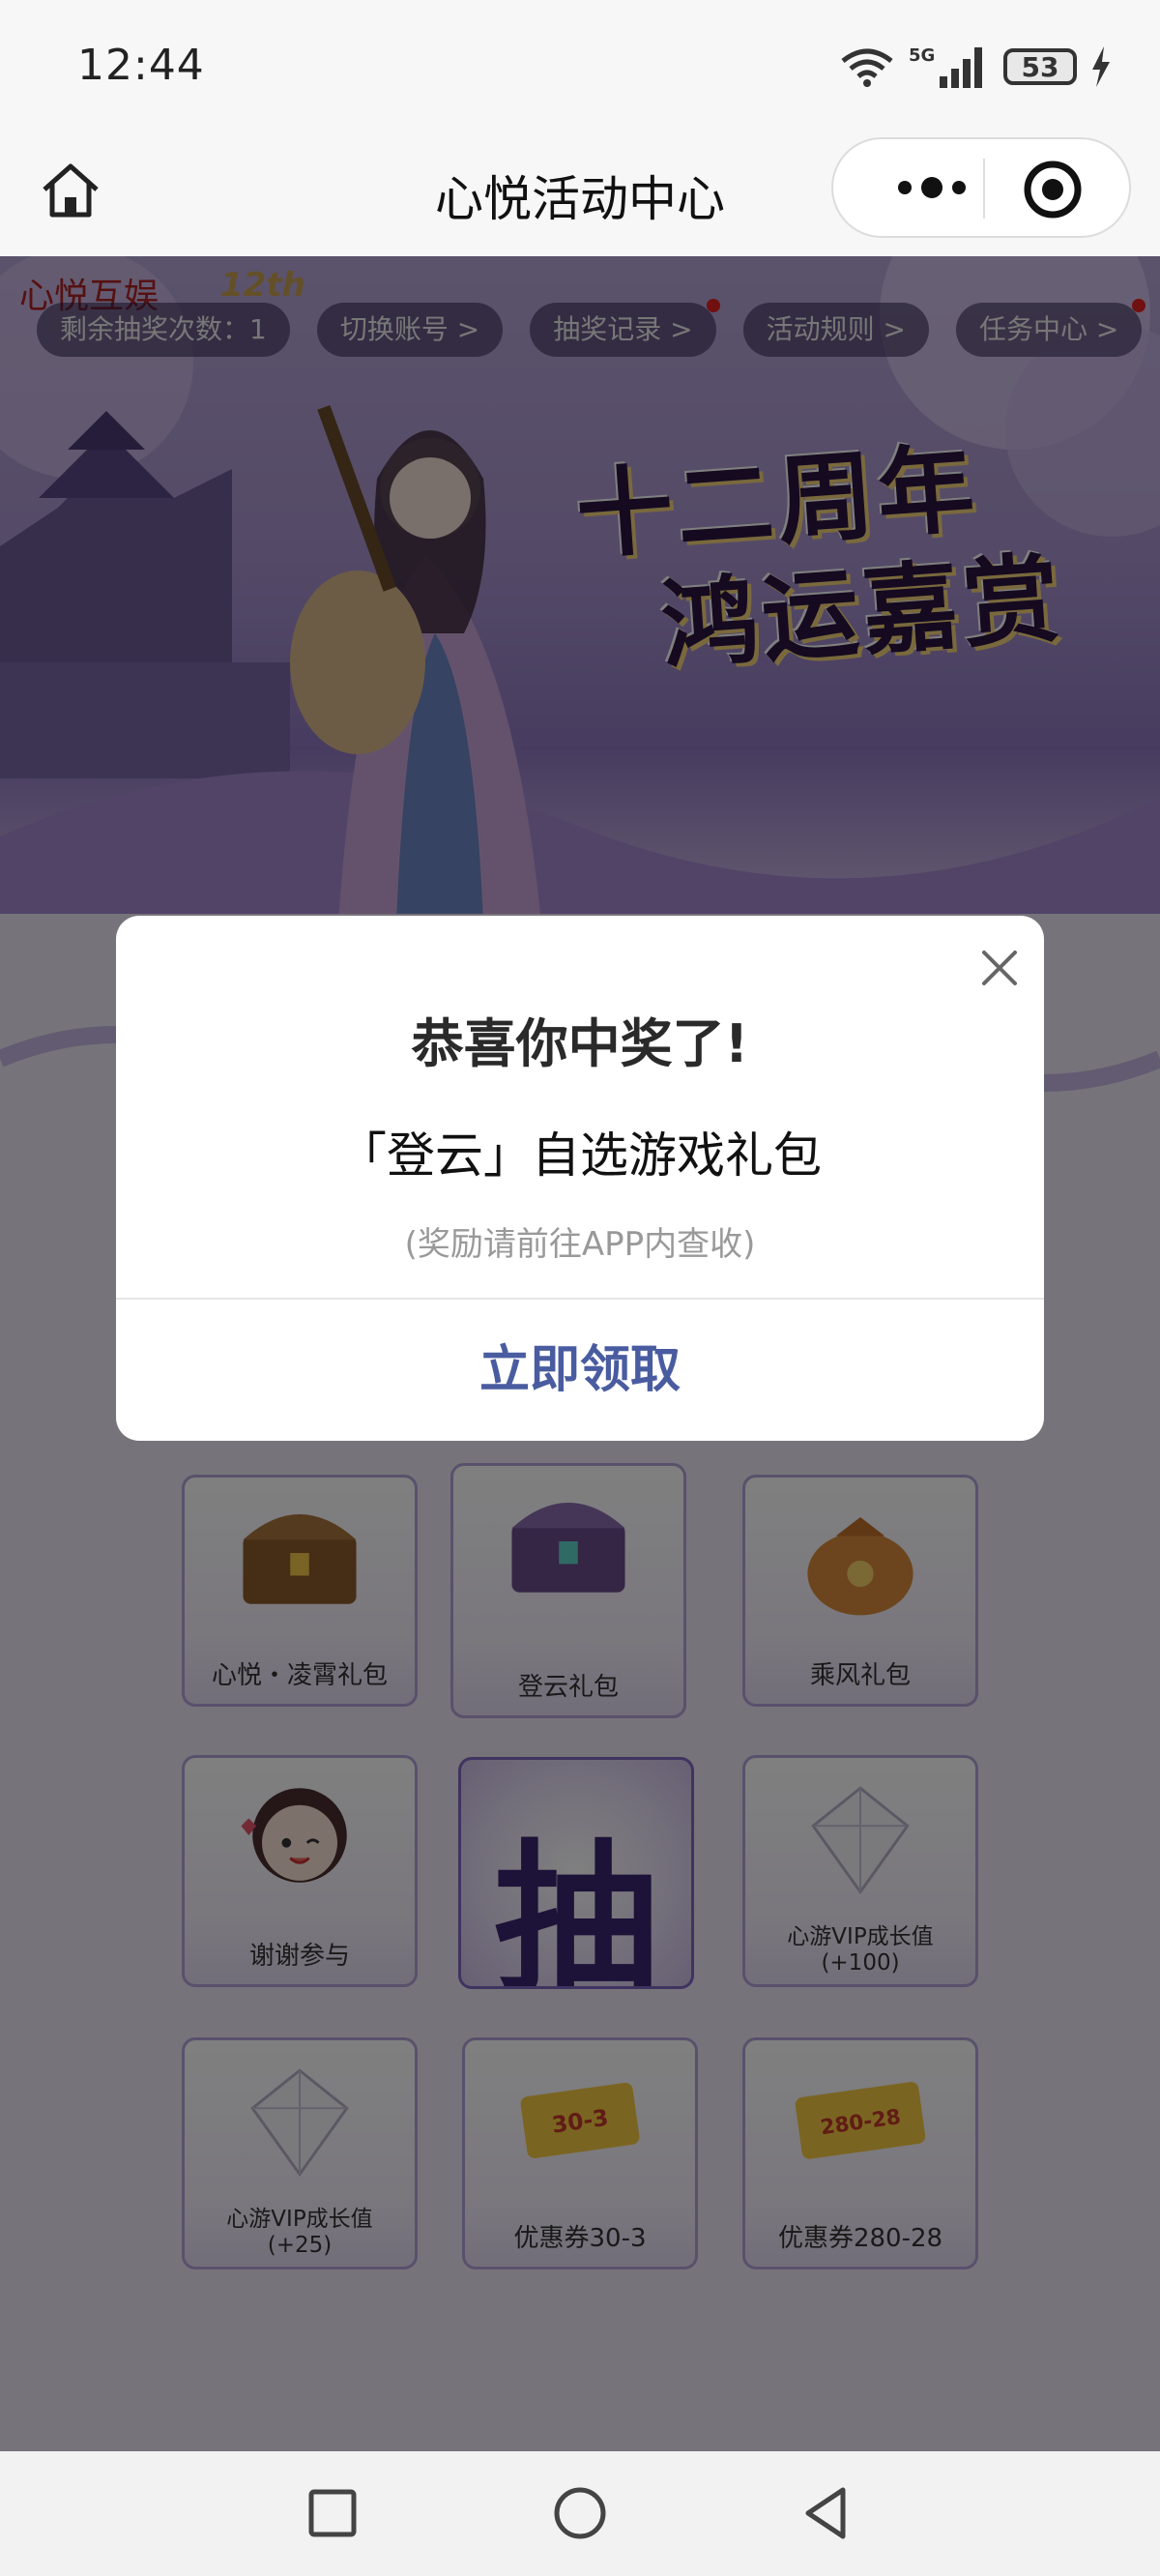 This screenshot has width=1160, height=2576. I want to click on system-navigation-bar, so click(580, 2513).